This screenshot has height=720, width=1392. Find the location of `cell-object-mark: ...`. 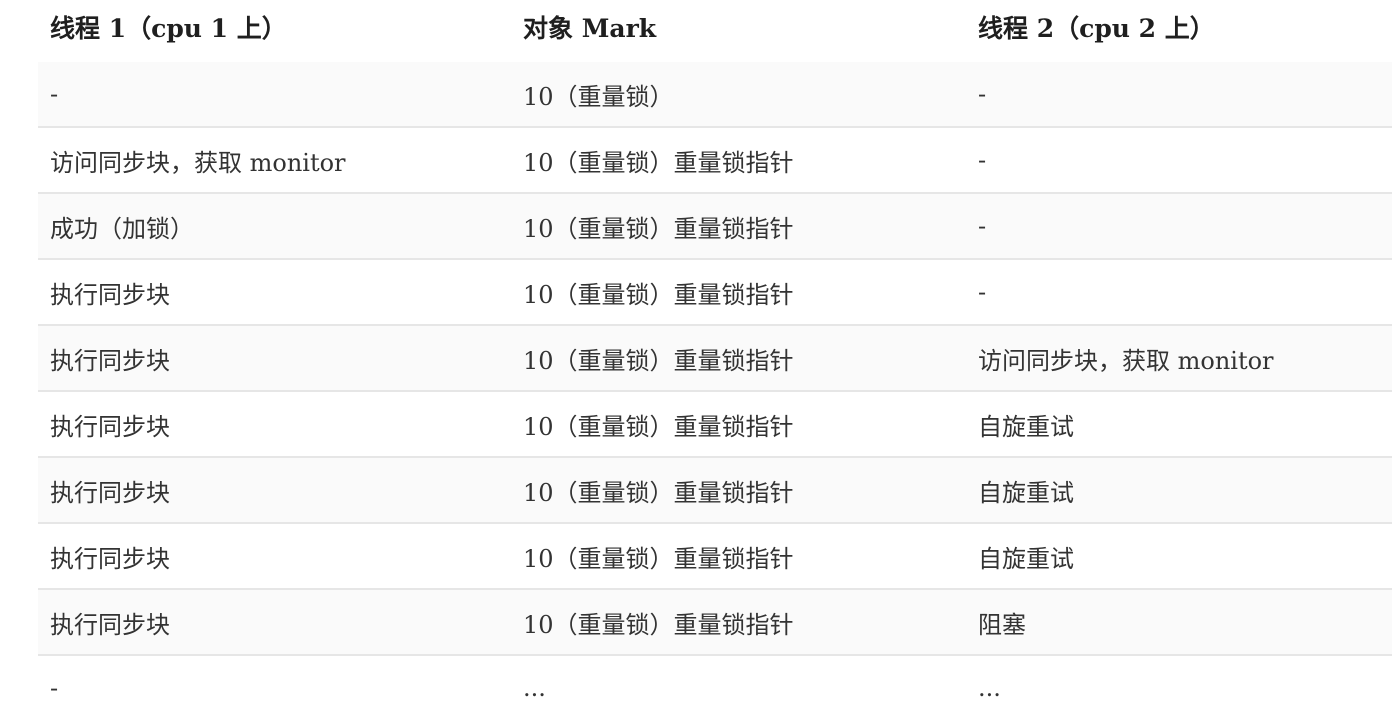

cell-object-mark: ... is located at coordinates (738, 687).